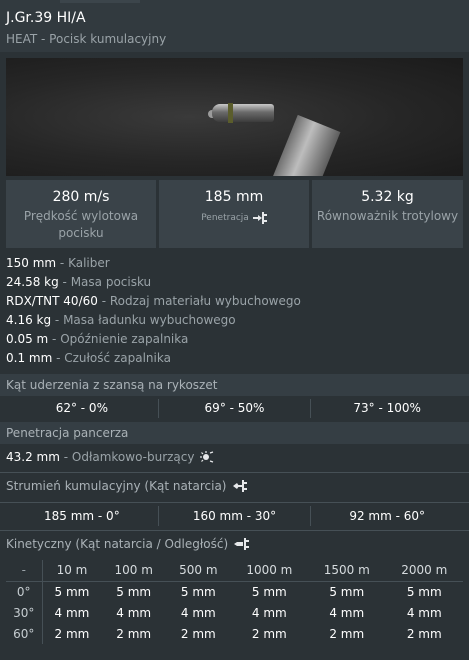  Describe the element at coordinates (52, 301) in the screenshot. I see `info-value: RDX/TNT 40/60` at that location.